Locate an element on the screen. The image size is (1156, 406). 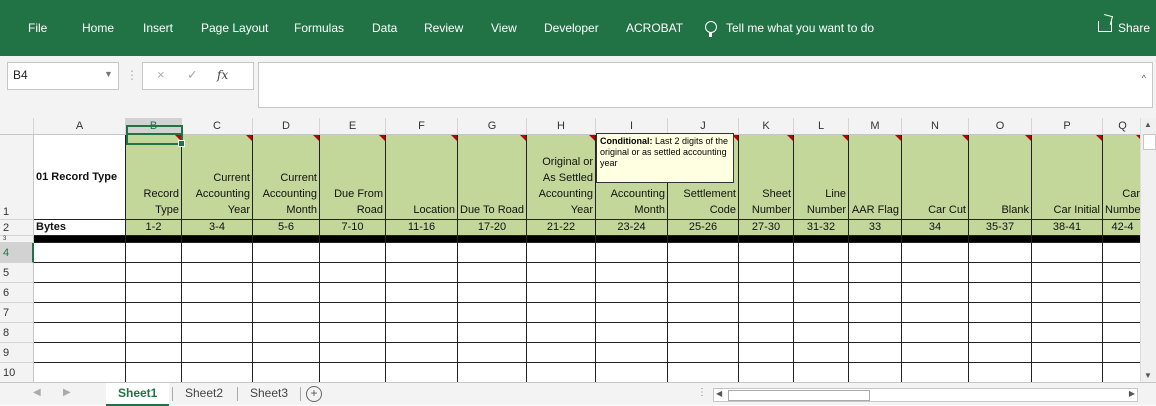
byte-range-cell: 23-24 is located at coordinates (632, 228).